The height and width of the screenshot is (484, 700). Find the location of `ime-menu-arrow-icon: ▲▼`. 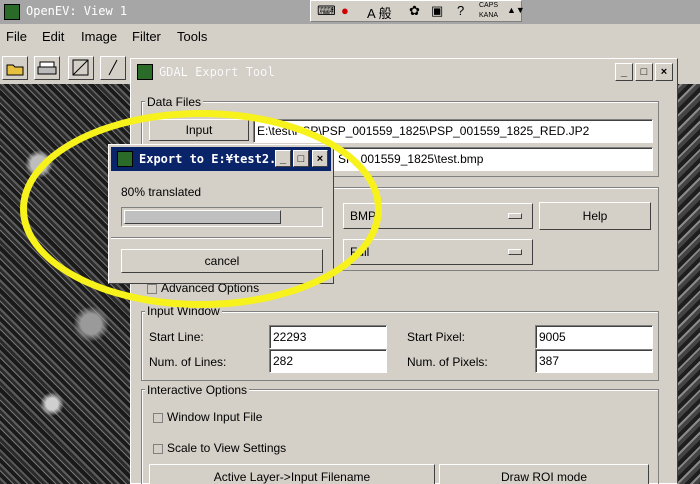

ime-menu-arrow-icon: ▲▼ is located at coordinates (516, 10).